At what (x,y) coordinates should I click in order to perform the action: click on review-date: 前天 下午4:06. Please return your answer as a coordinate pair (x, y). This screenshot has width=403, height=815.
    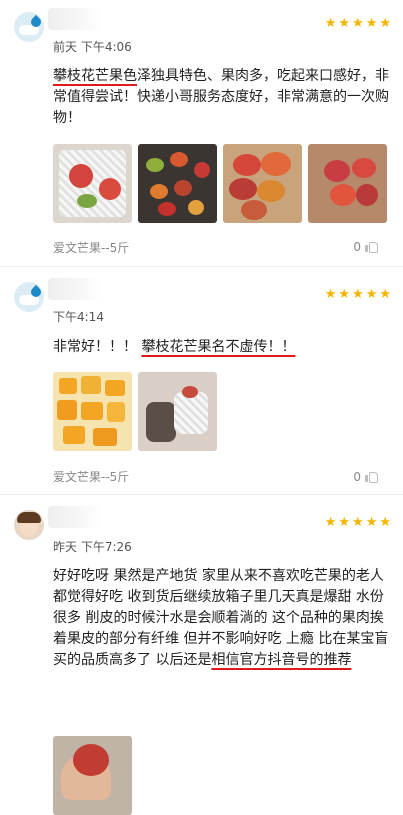
    Looking at the image, I should click on (92, 47).